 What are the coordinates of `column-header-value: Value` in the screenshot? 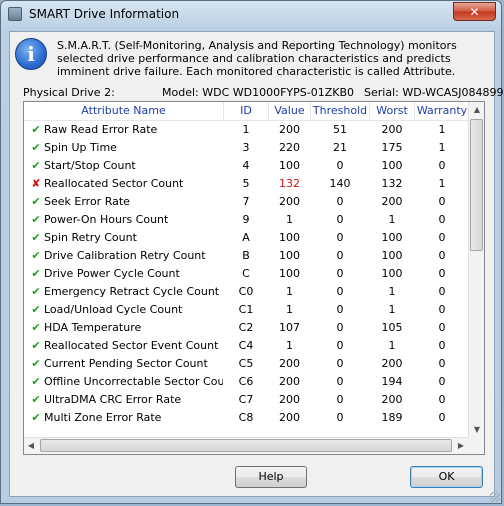 It's located at (290, 111).